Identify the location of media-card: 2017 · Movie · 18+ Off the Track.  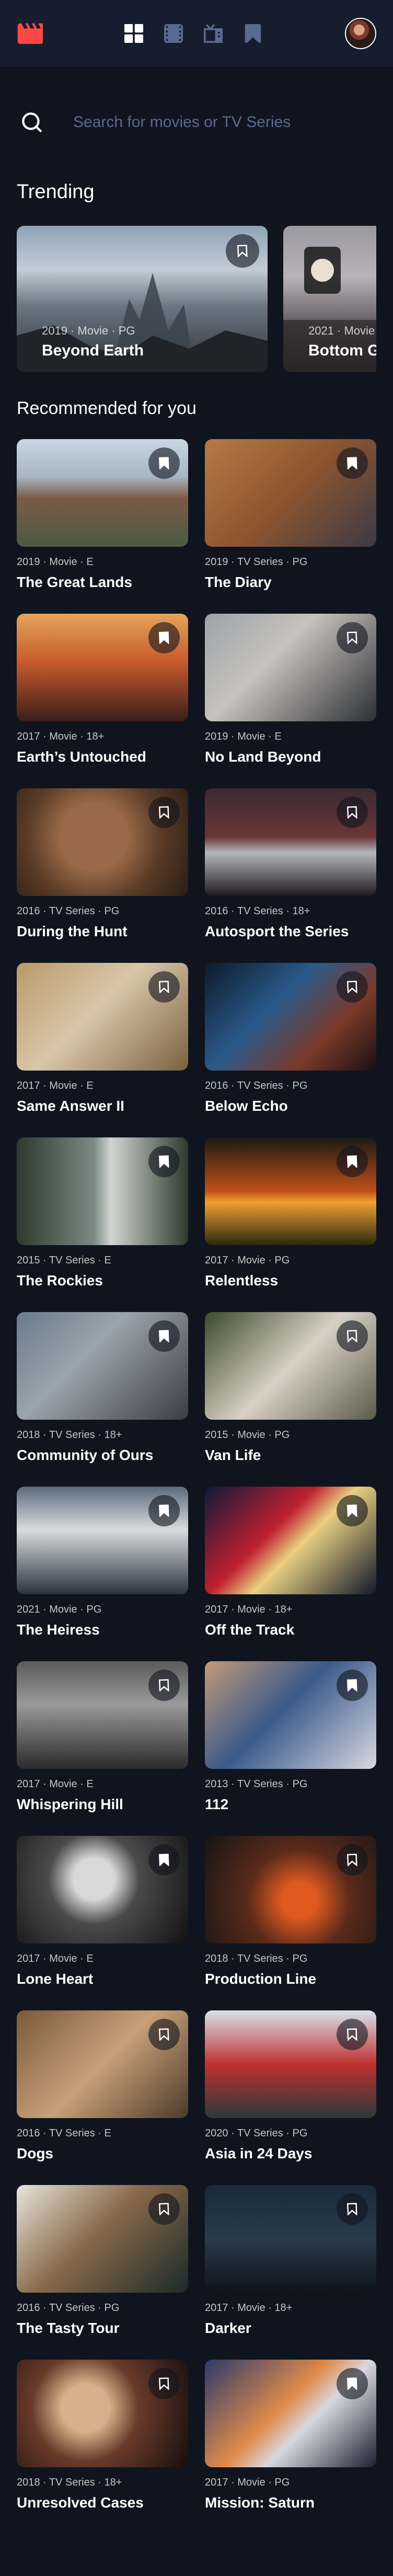
(290, 1573).